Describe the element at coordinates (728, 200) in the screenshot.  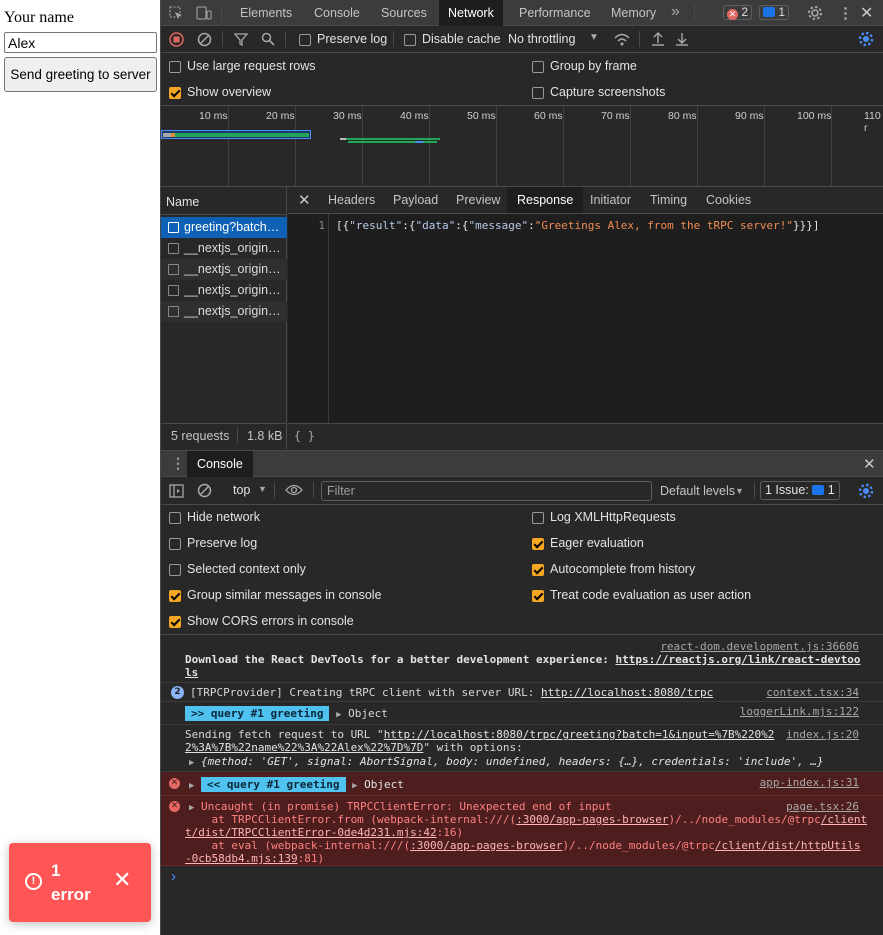
I see `tab-cookies: Cookies` at that location.